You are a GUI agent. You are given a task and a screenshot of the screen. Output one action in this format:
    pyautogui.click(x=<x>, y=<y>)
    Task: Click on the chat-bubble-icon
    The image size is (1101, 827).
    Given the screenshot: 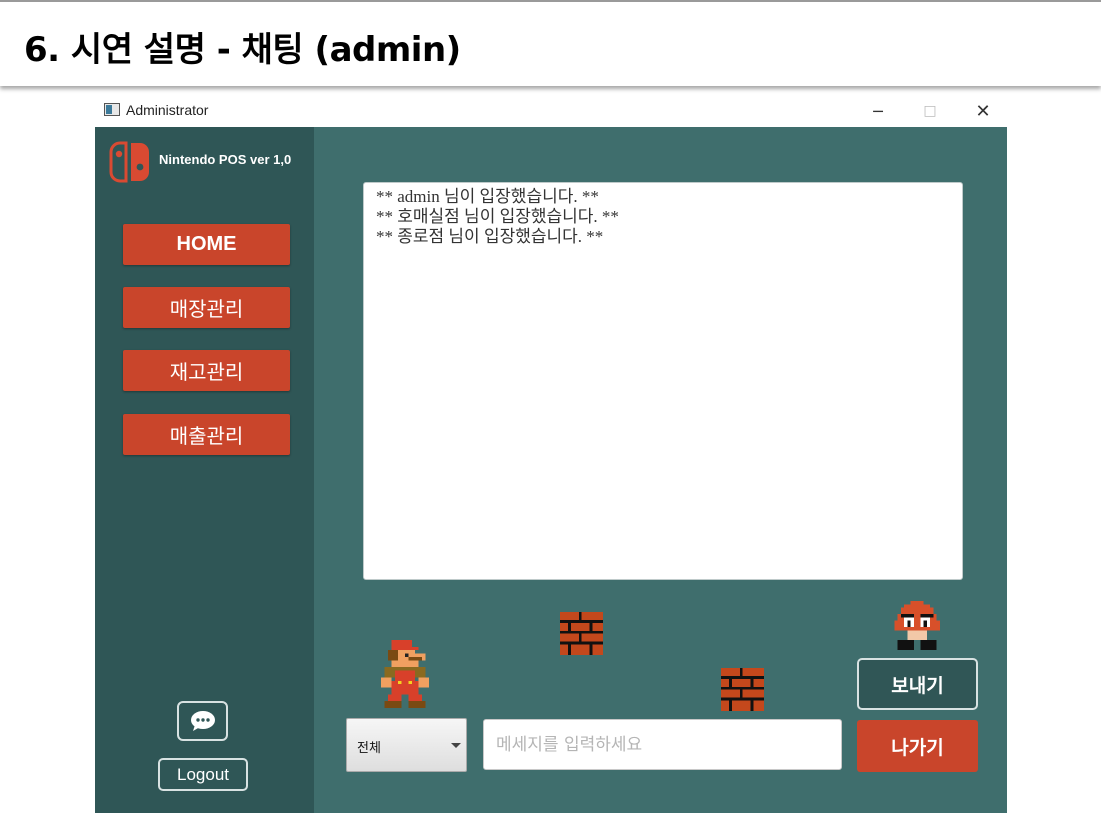 What is the action you would take?
    pyautogui.click(x=202, y=721)
    